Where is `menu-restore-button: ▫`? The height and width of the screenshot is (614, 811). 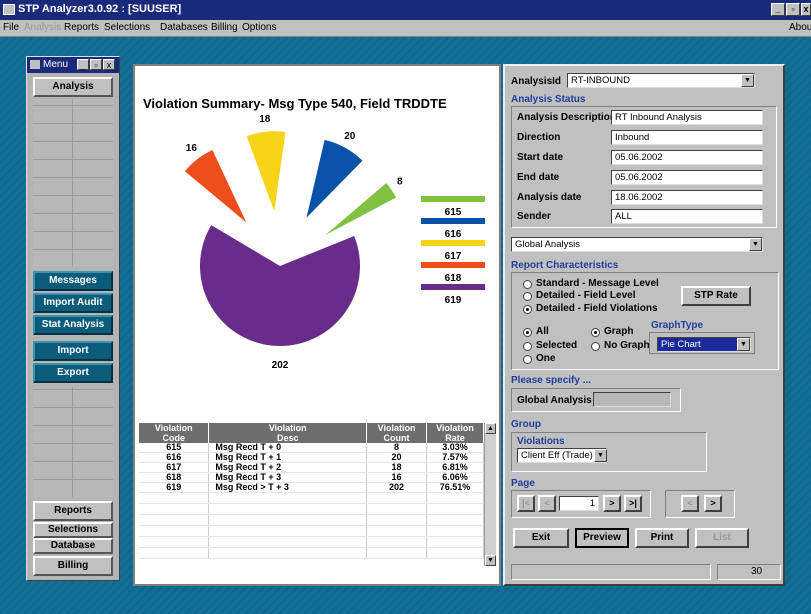 menu-restore-button: ▫ is located at coordinates (96, 64).